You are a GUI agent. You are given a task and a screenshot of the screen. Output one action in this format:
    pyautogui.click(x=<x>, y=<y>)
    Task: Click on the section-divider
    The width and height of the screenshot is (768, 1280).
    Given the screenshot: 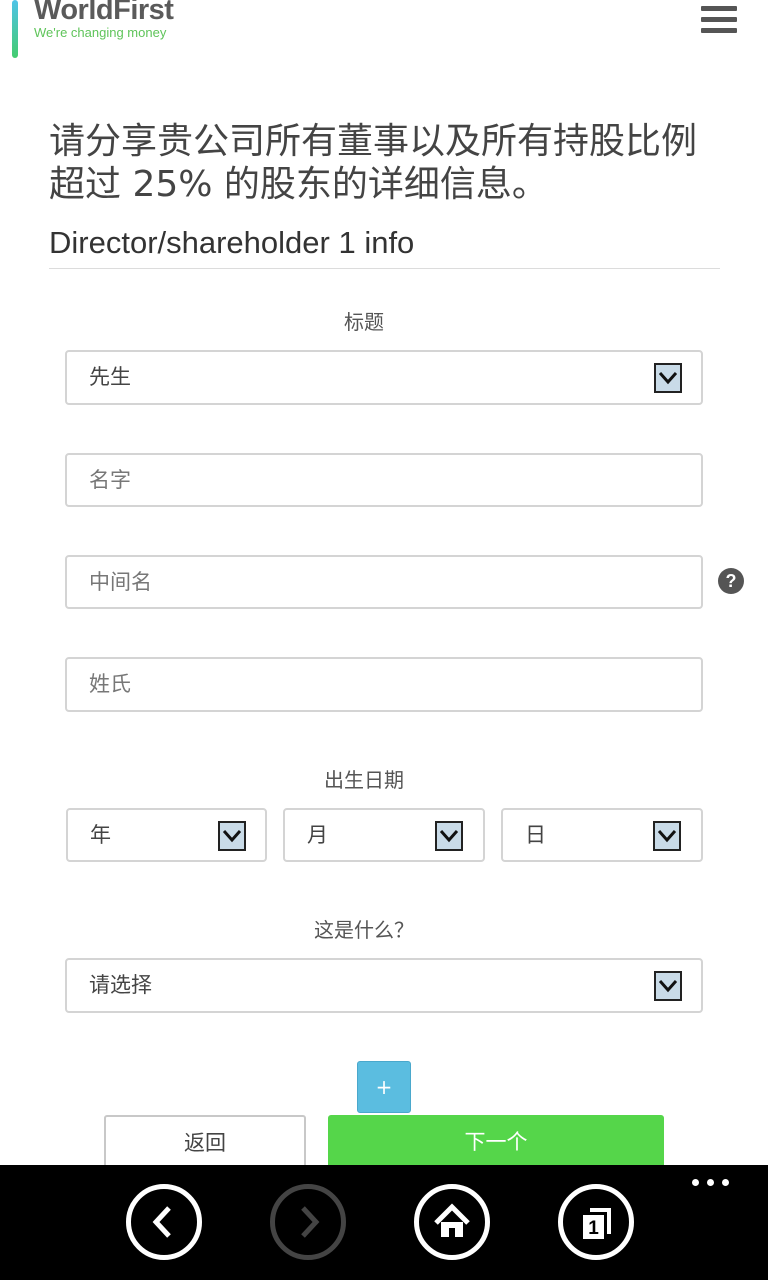 What is the action you would take?
    pyautogui.click(x=384, y=268)
    